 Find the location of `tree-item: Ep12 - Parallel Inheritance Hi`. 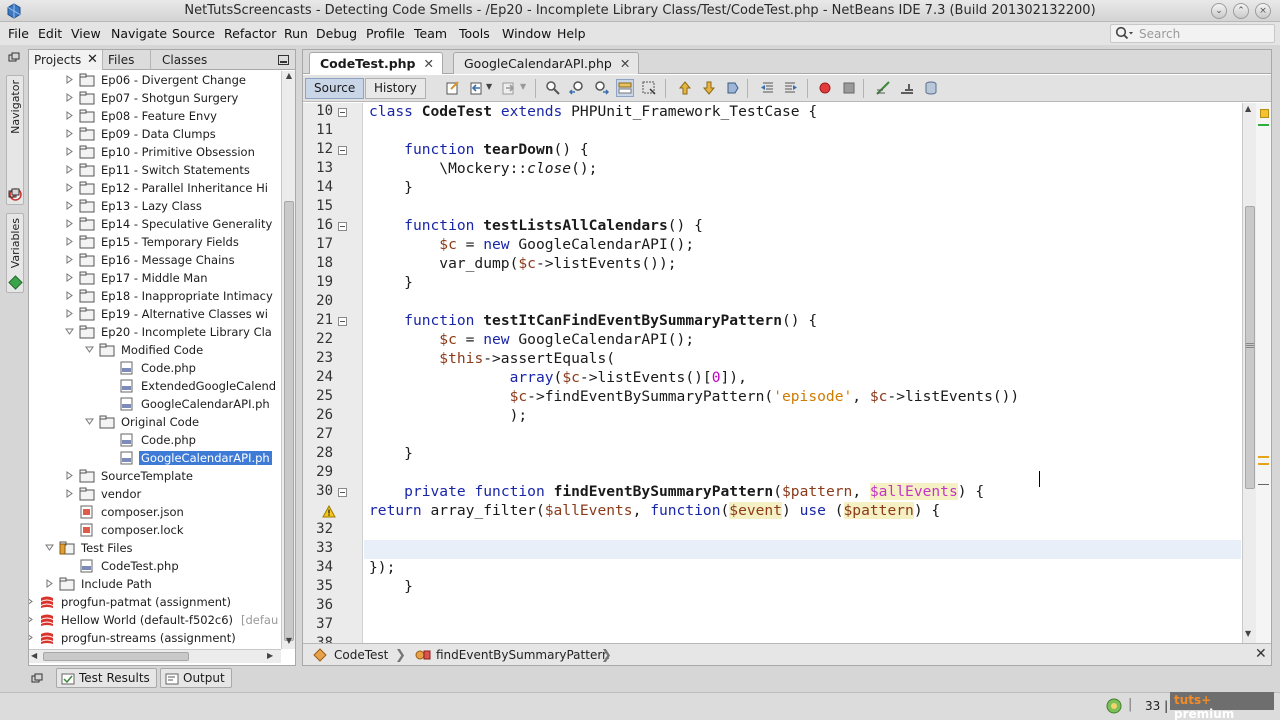

tree-item: Ep12 - Parallel Inheritance Hi is located at coordinates (155, 188).